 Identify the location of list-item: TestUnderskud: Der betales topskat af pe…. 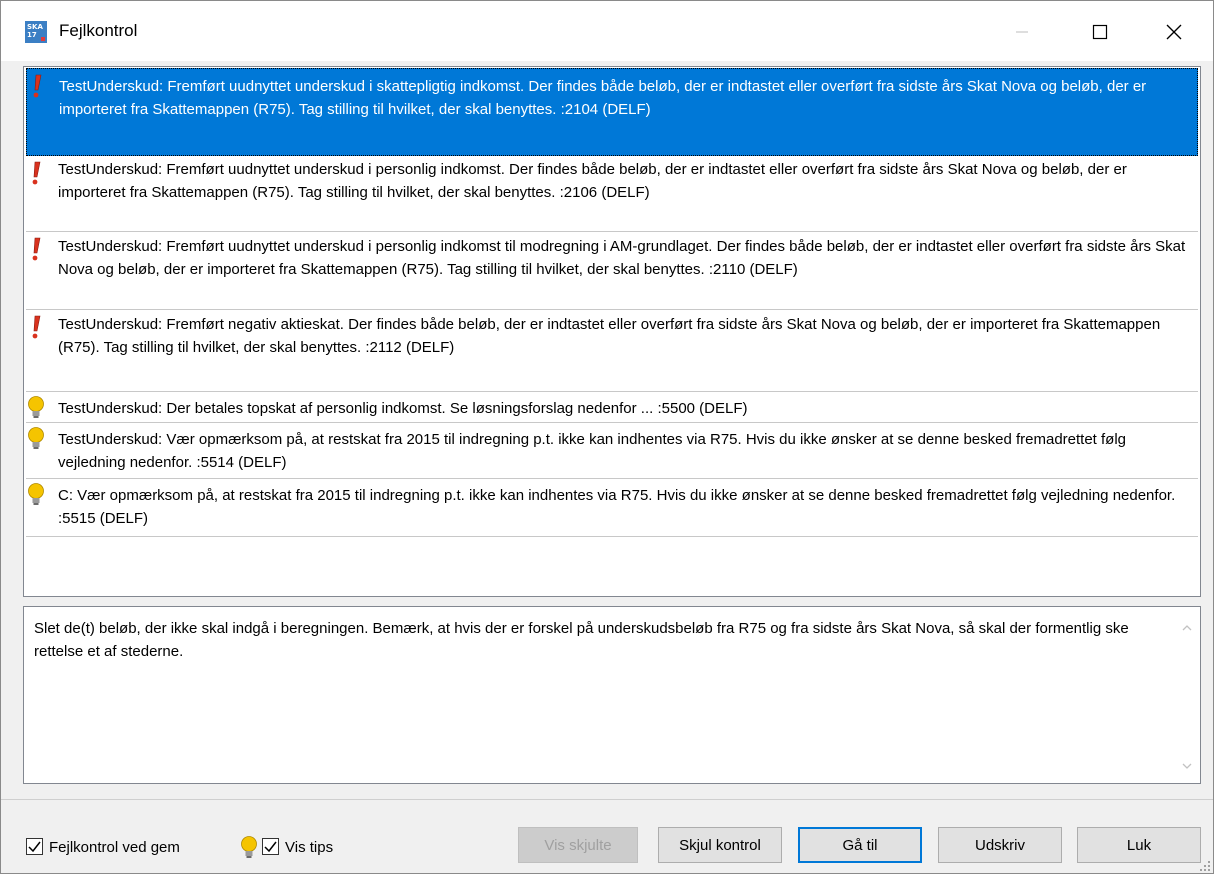
(612, 407).